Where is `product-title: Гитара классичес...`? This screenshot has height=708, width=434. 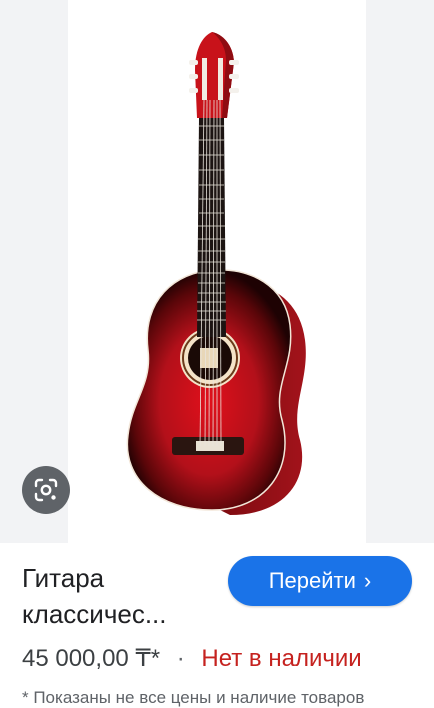
product-title: Гитара классичес... is located at coordinates (122, 596).